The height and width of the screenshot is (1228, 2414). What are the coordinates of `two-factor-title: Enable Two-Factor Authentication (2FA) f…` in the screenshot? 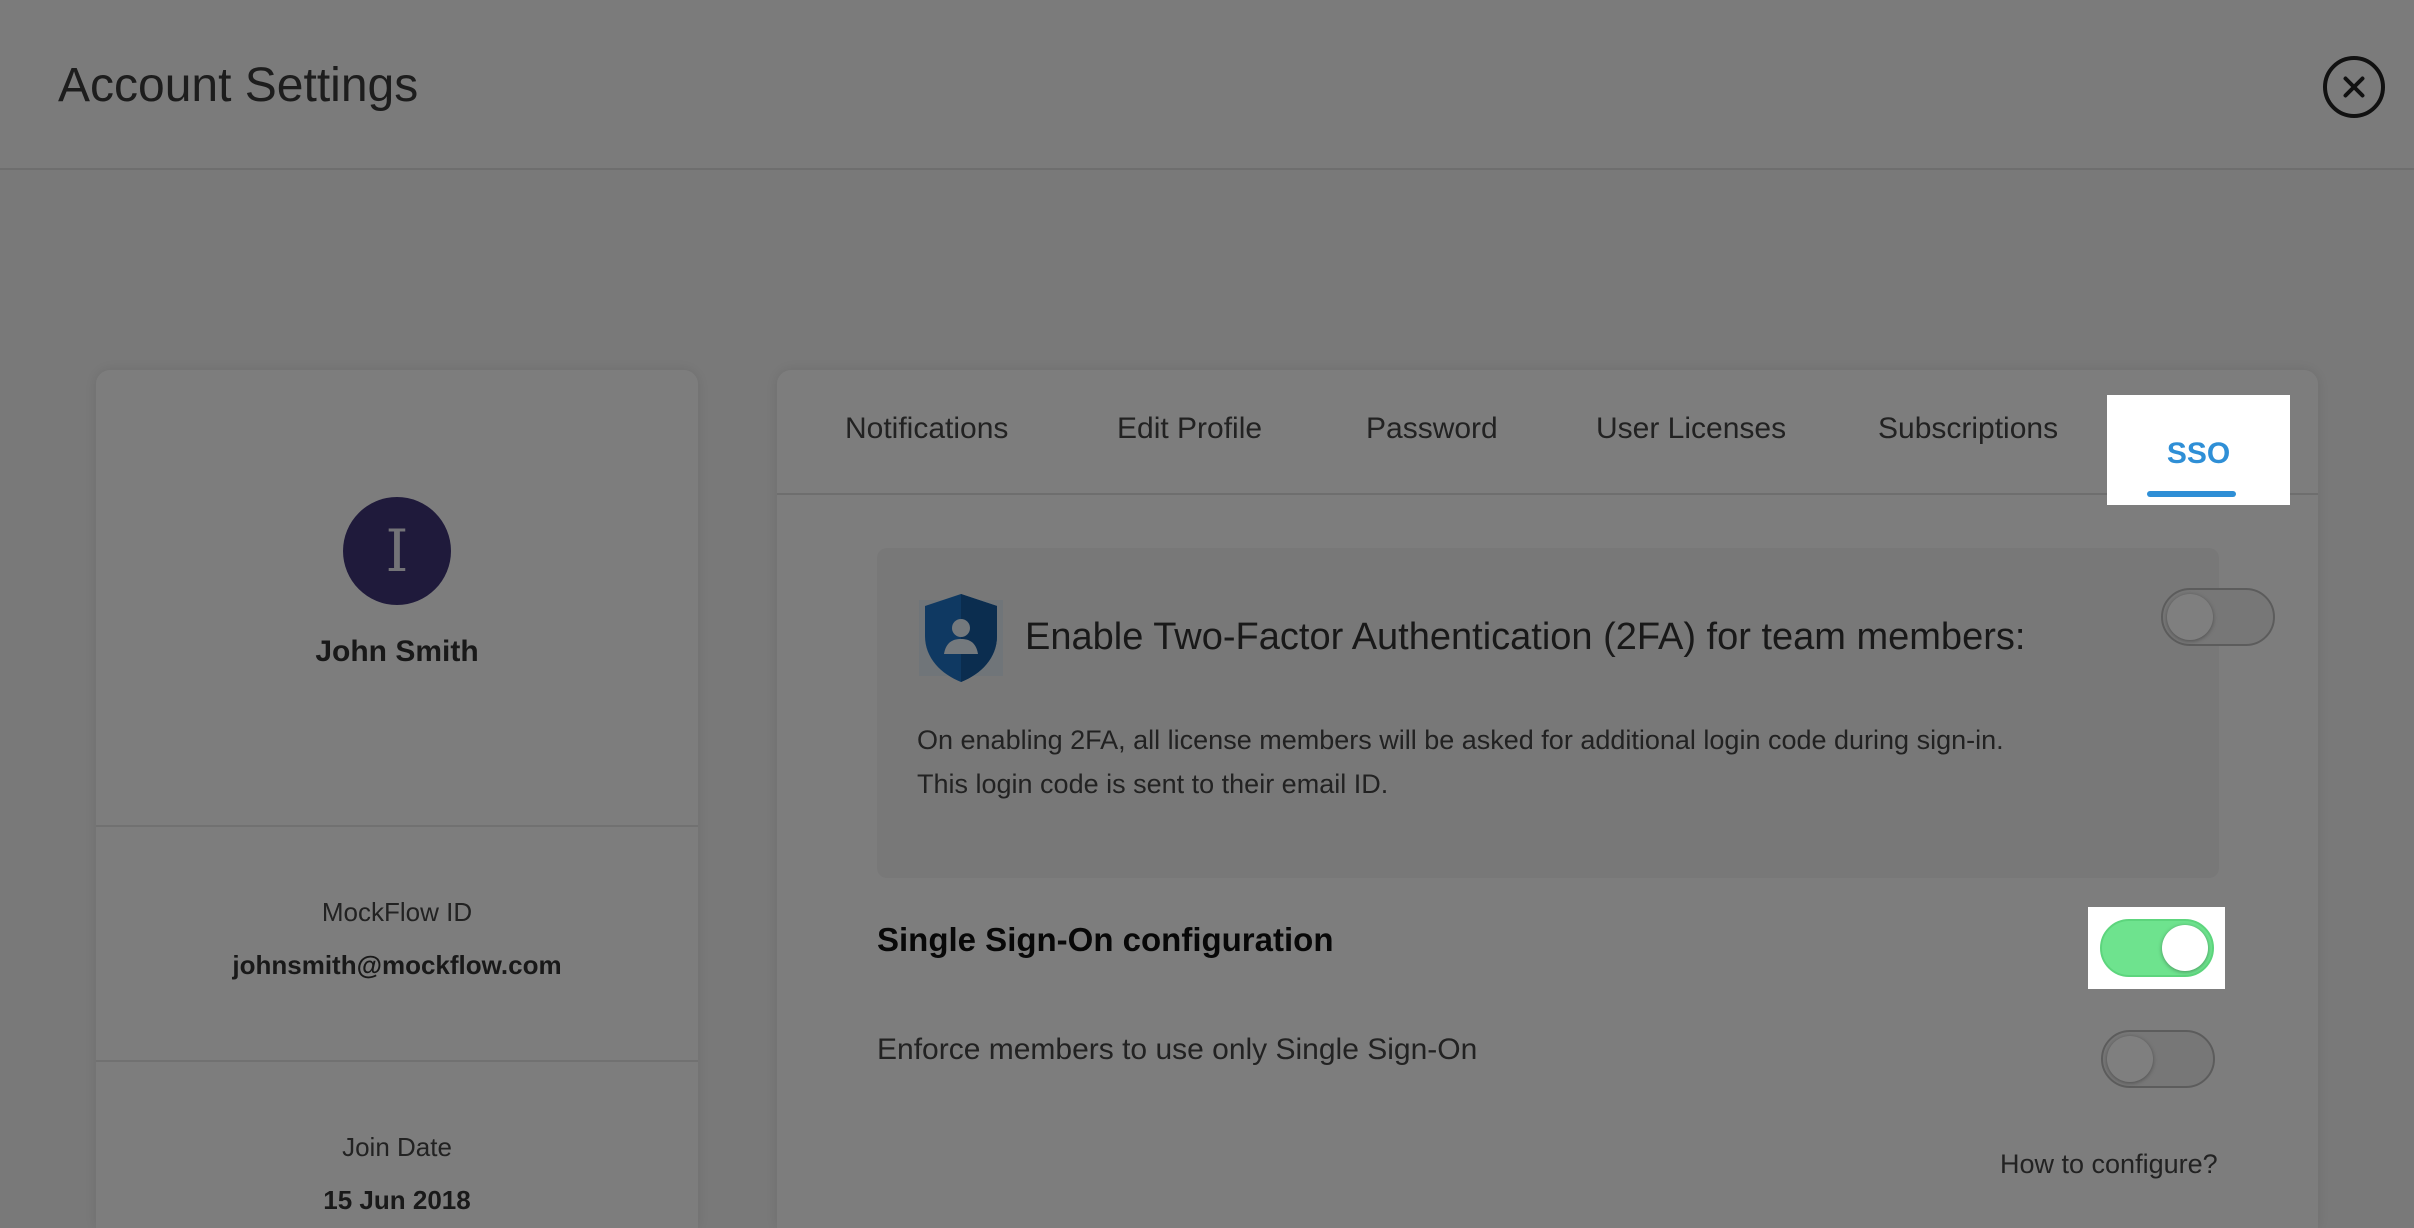 It's located at (1525, 637).